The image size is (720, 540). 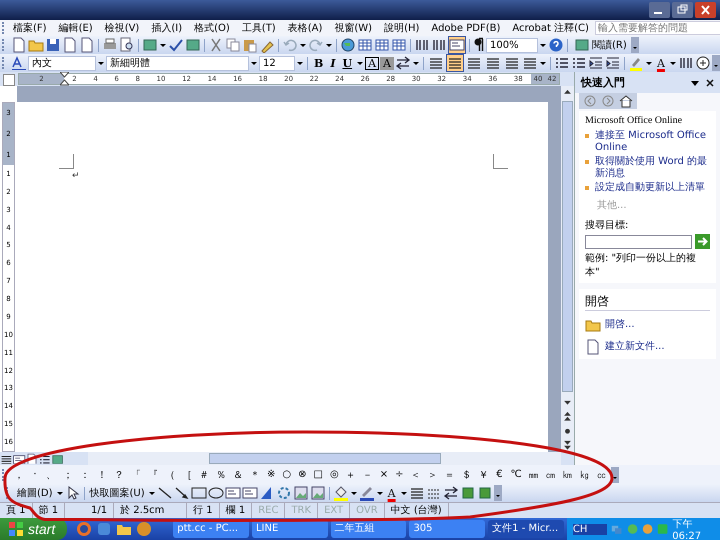 What do you see at coordinates (212, 28) in the screenshot?
I see `menu-item: 格式(O)` at bounding box center [212, 28].